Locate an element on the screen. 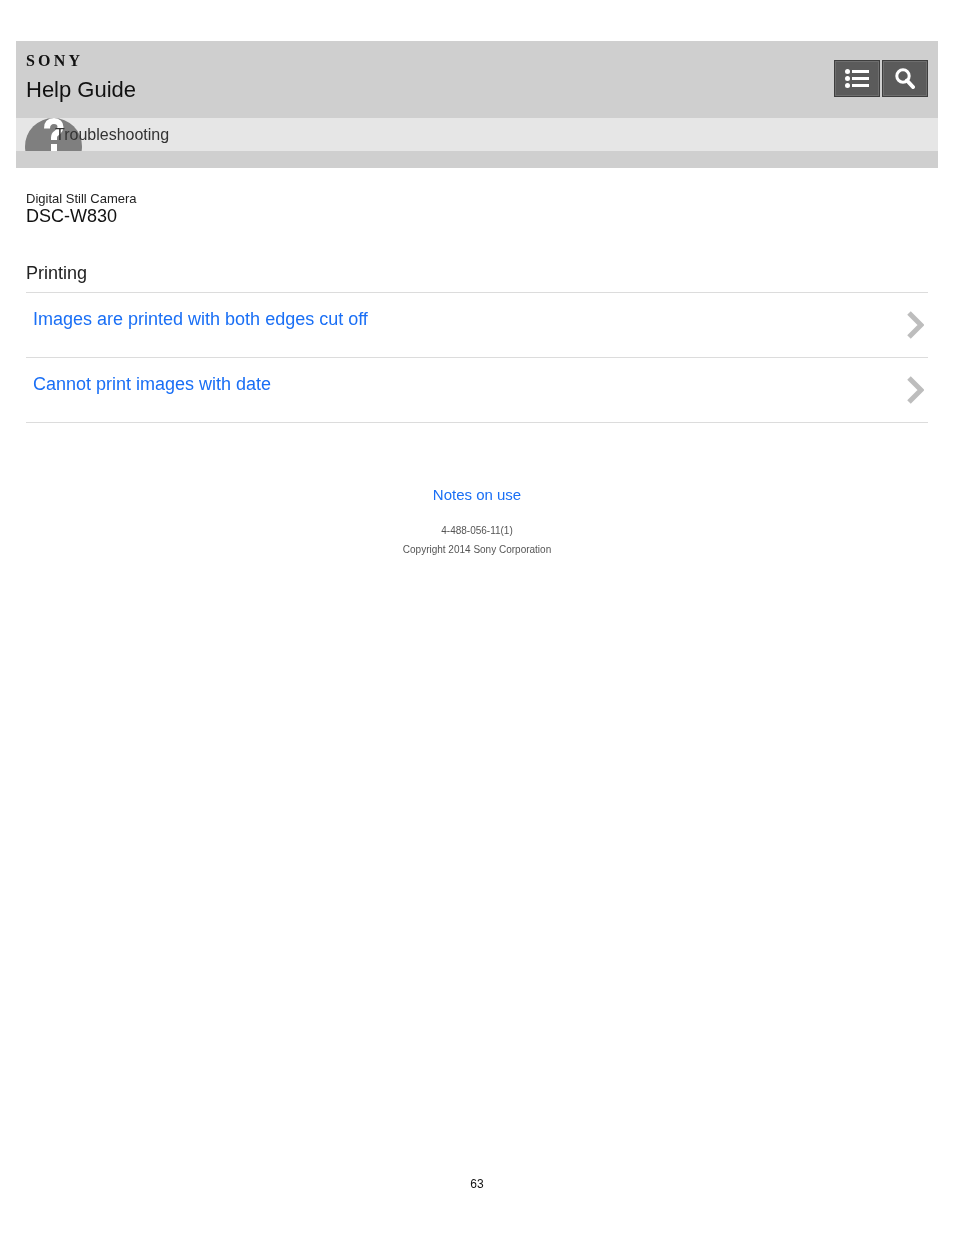  search-icon is located at coordinates (905, 78).